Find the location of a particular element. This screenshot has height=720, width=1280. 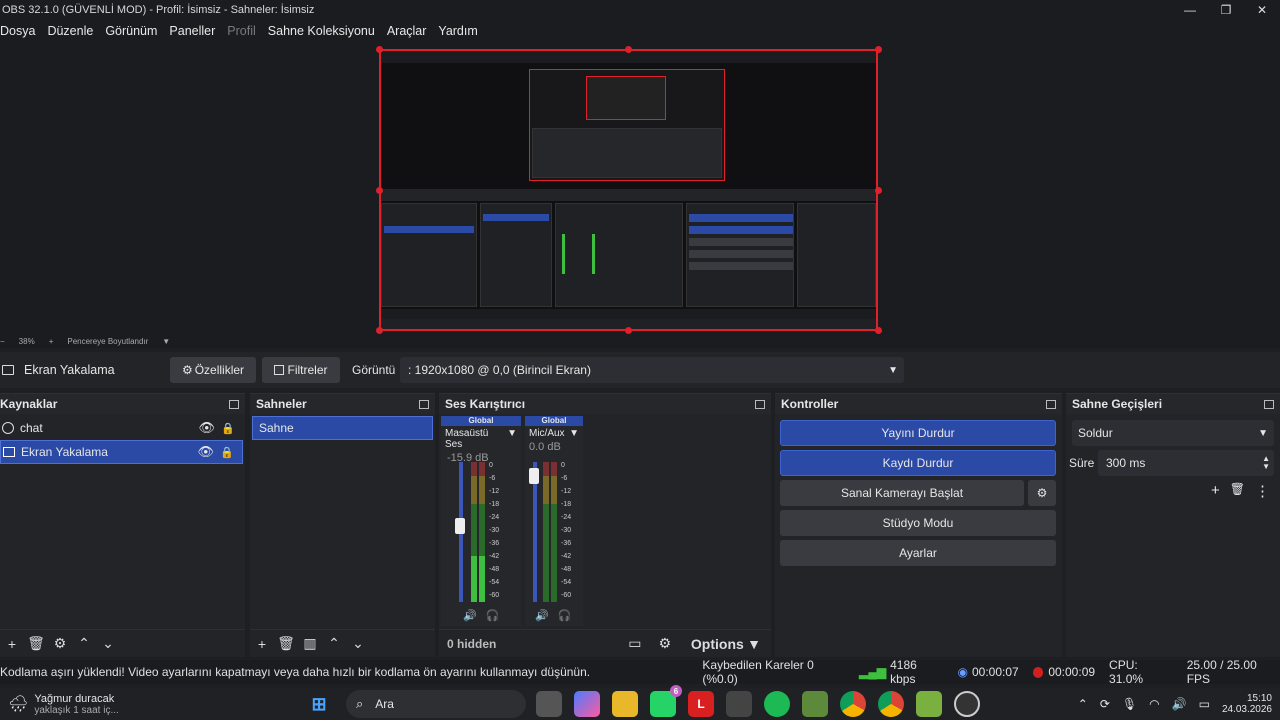

microphone-icon: 🎙 is located at coordinates (1129, 704).